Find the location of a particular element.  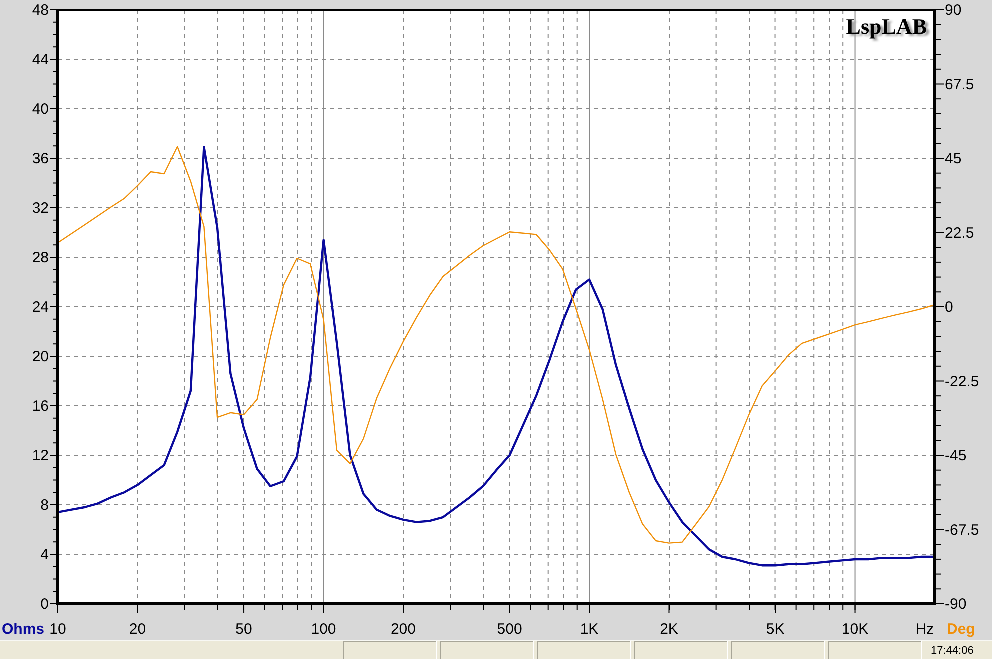

axis-tick-label: -90 is located at coordinates (956, 604).